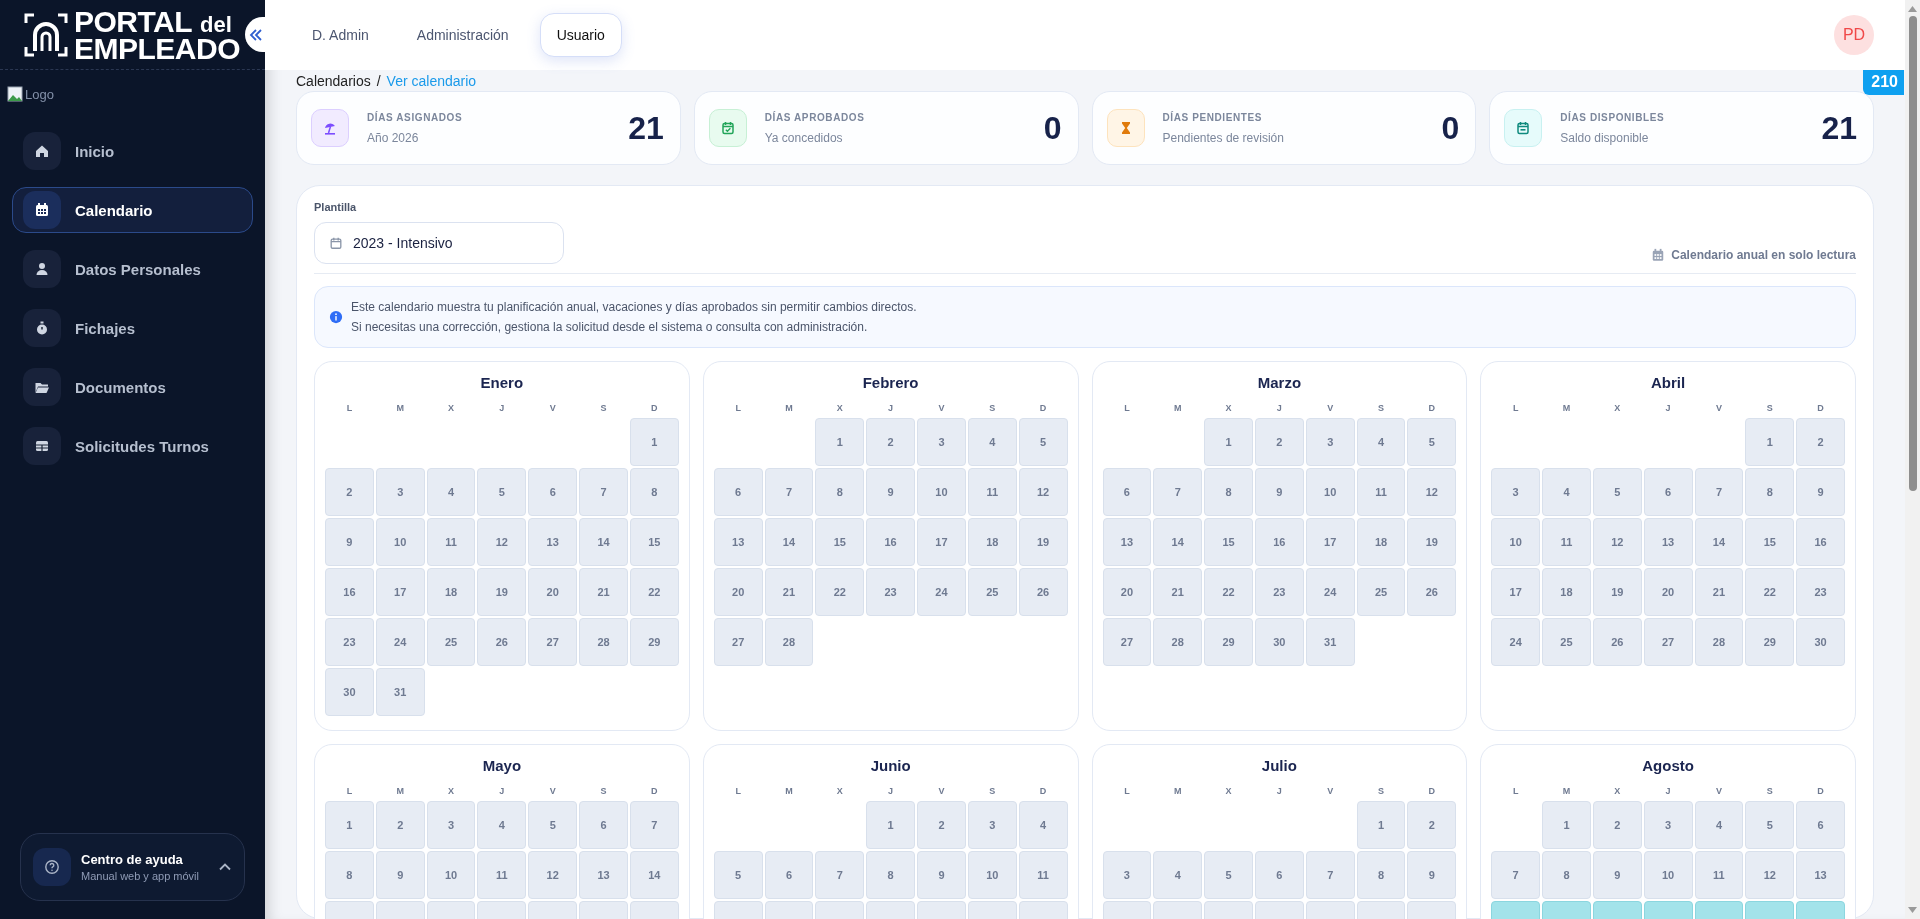  I want to click on day-cell: 29, so click(1770, 642).